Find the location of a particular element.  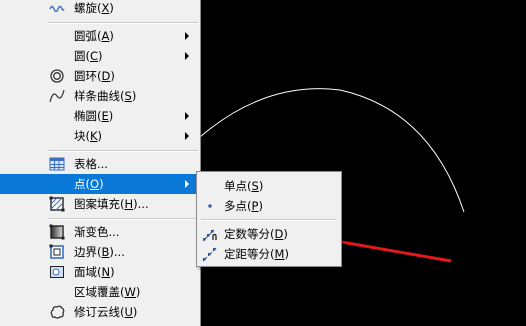

gradient-icon is located at coordinates (57, 232).